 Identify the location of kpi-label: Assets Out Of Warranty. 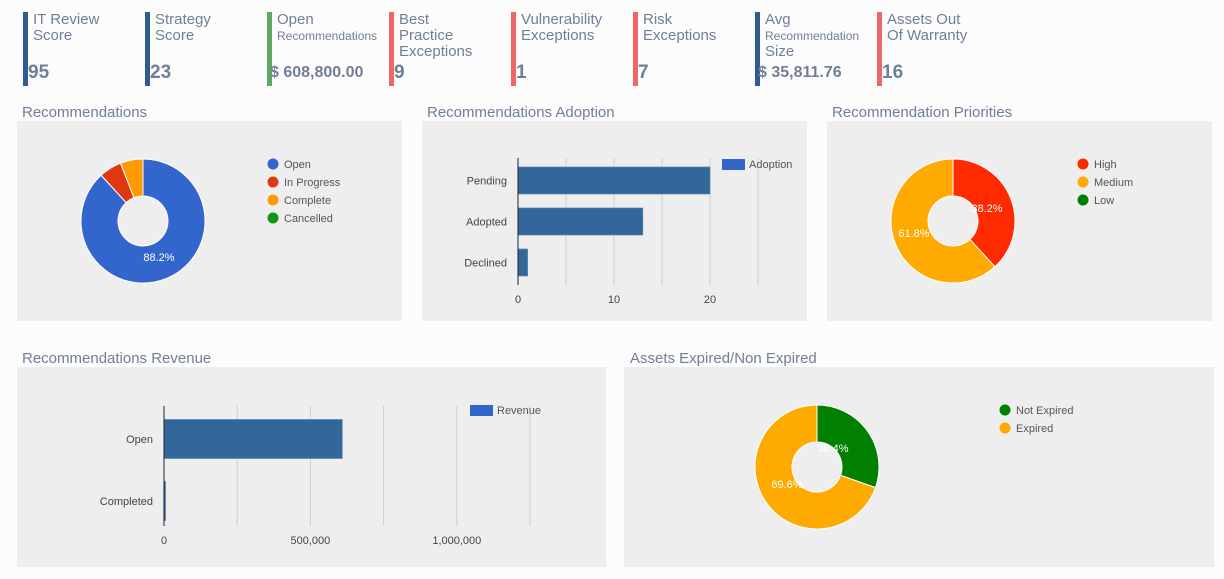
(927, 27).